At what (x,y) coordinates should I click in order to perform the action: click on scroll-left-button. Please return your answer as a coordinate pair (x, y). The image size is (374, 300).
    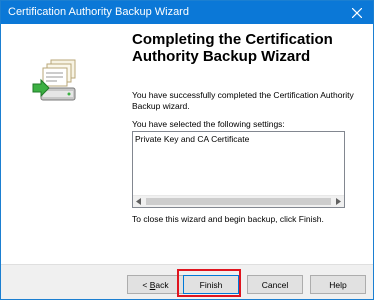
    Looking at the image, I should click on (139, 201).